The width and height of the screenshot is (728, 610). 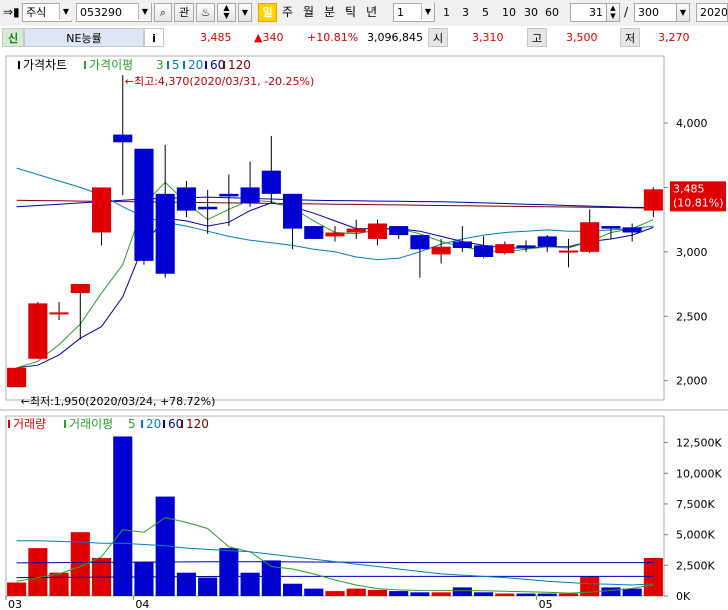 What do you see at coordinates (613, 12) in the screenshot?
I see `count-spin-icon: ▲ ▼` at bounding box center [613, 12].